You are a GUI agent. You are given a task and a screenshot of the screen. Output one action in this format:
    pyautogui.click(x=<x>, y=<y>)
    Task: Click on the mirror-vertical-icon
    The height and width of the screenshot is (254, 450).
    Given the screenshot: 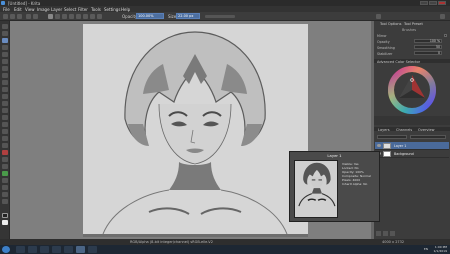 What is the action you would take?
    pyautogui.click(x=99, y=16)
    